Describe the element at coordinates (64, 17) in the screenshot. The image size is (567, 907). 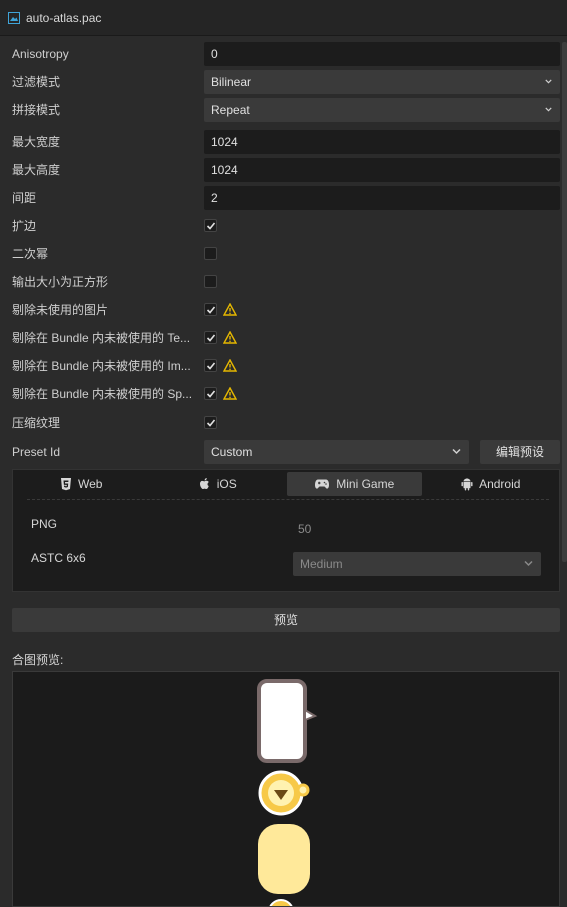
I see `window-title: auto-atlas.pac` at that location.